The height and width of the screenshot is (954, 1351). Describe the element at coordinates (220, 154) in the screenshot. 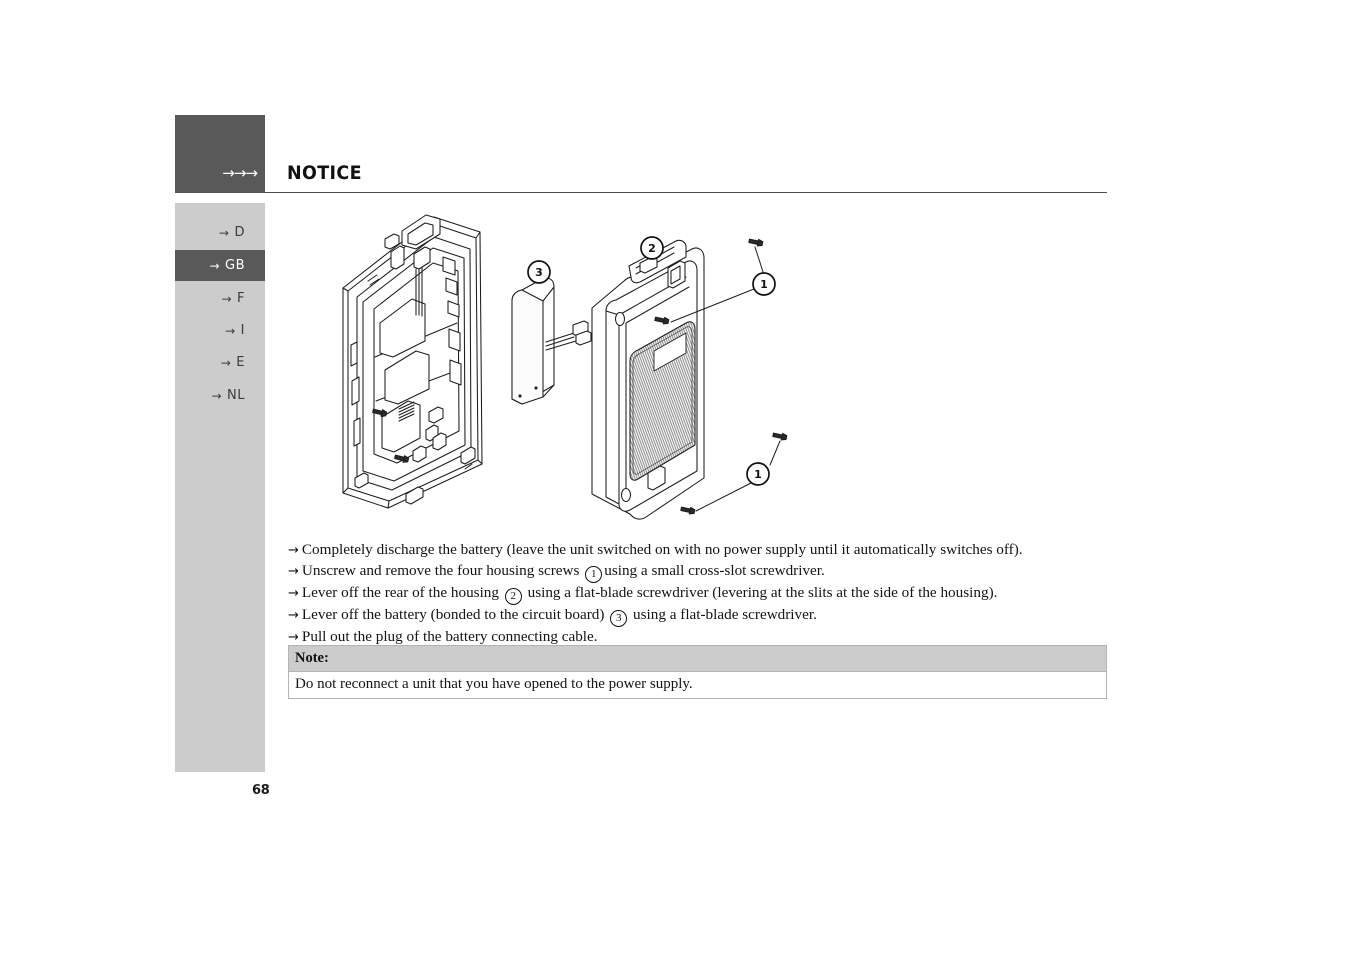

I see `sidebar-header-block: →→→` at that location.